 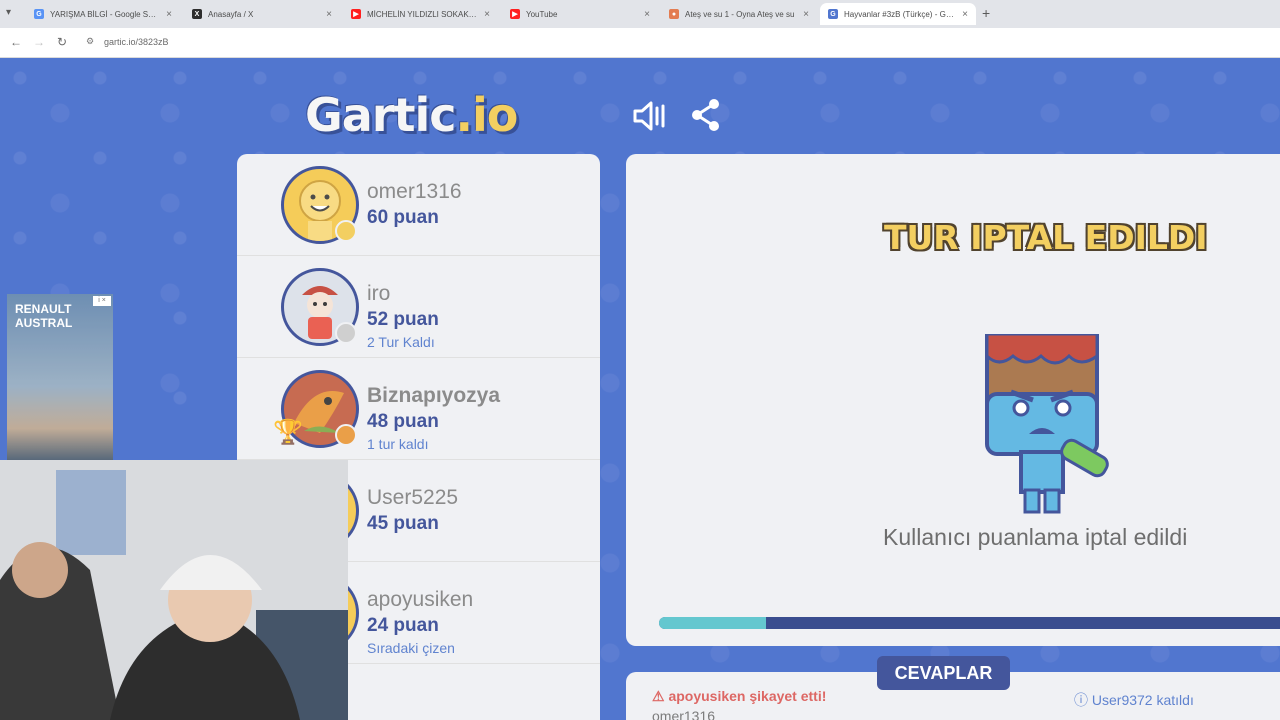 What do you see at coordinates (60, 378) in the screenshot?
I see `renault-ad: RENAULT AUSTRAL i ×` at bounding box center [60, 378].